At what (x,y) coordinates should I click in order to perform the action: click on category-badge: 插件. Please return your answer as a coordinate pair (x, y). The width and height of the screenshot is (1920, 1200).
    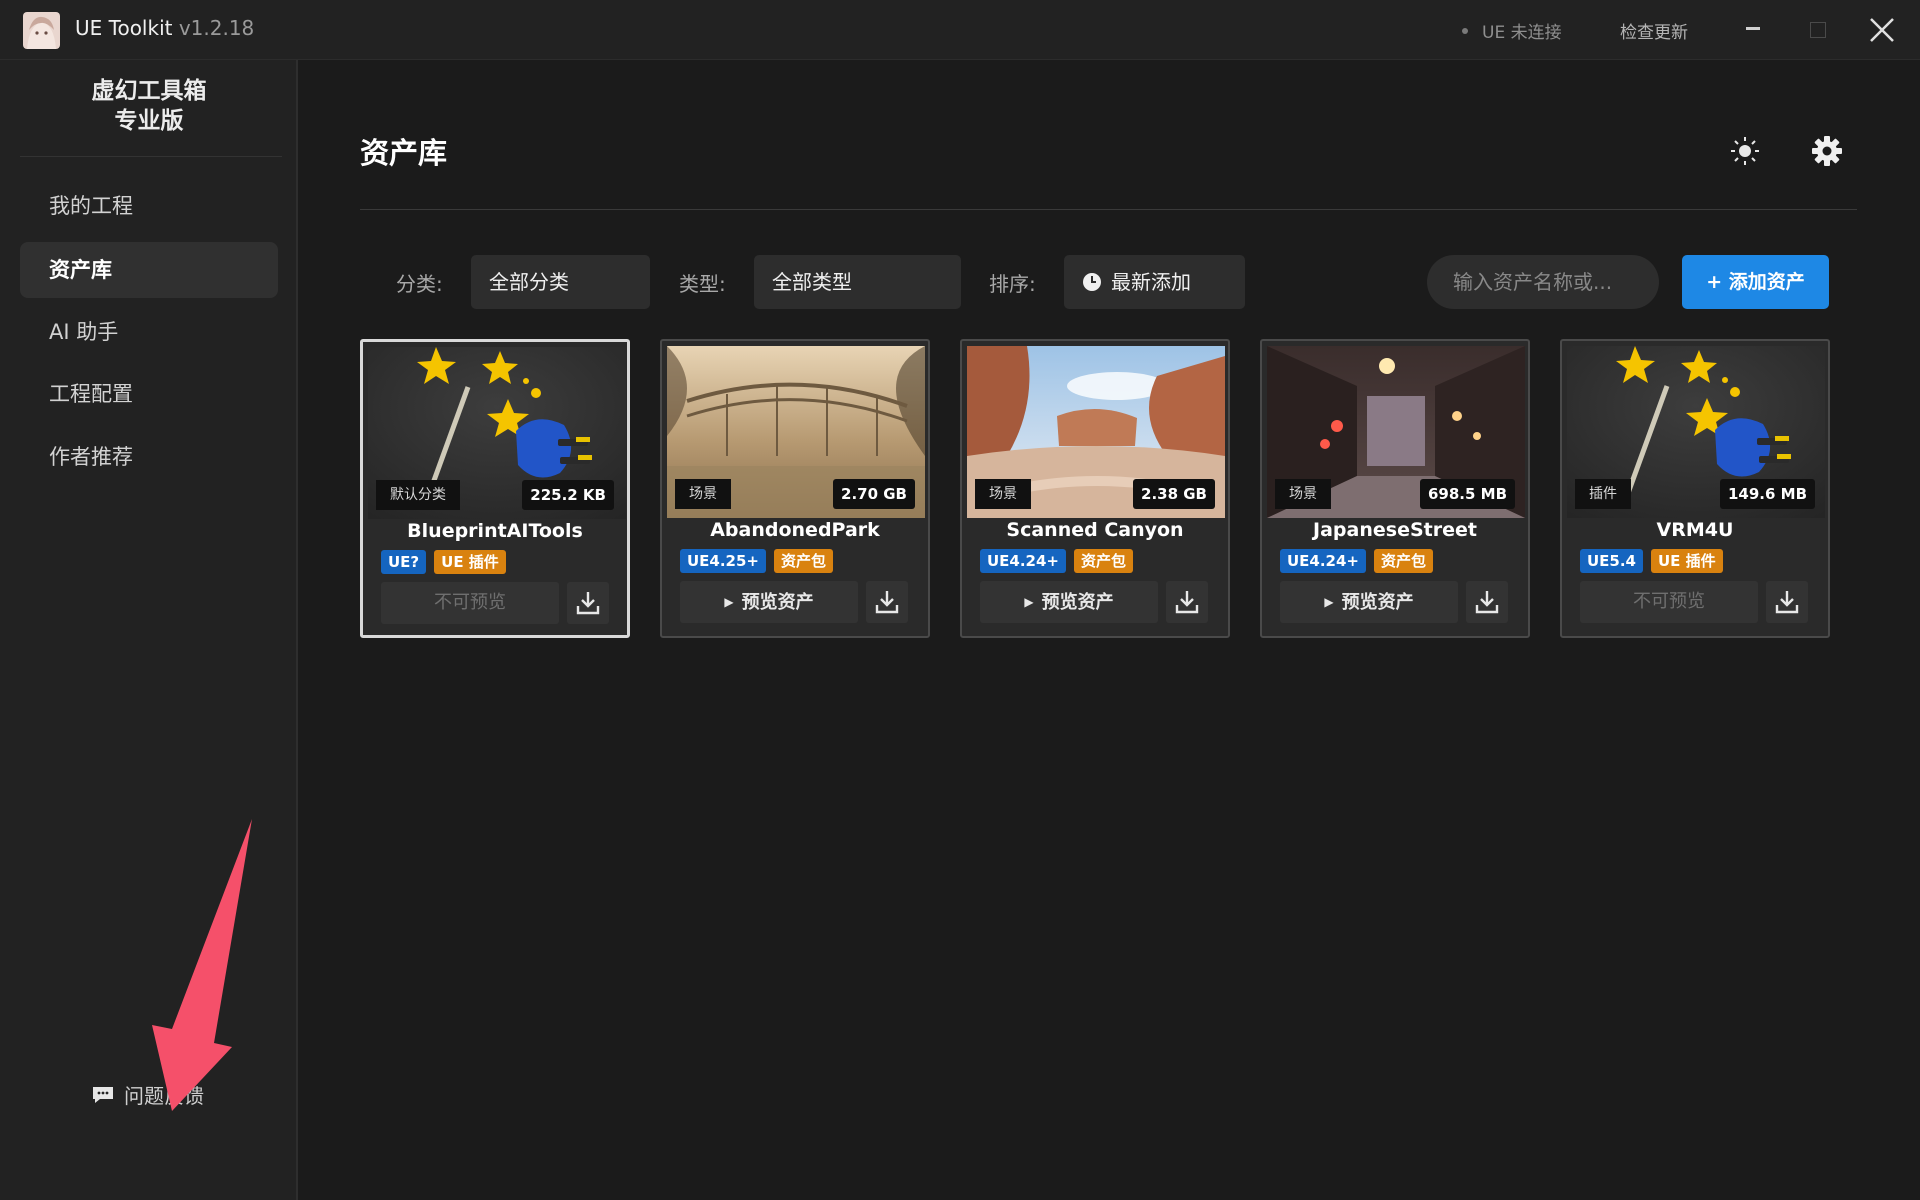
    Looking at the image, I should click on (1603, 494).